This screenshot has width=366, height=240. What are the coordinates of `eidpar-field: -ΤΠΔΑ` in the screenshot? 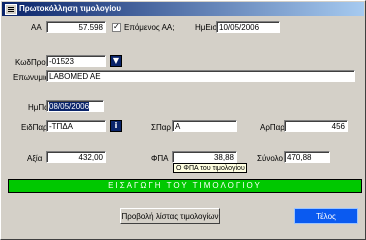 It's located at (76, 126).